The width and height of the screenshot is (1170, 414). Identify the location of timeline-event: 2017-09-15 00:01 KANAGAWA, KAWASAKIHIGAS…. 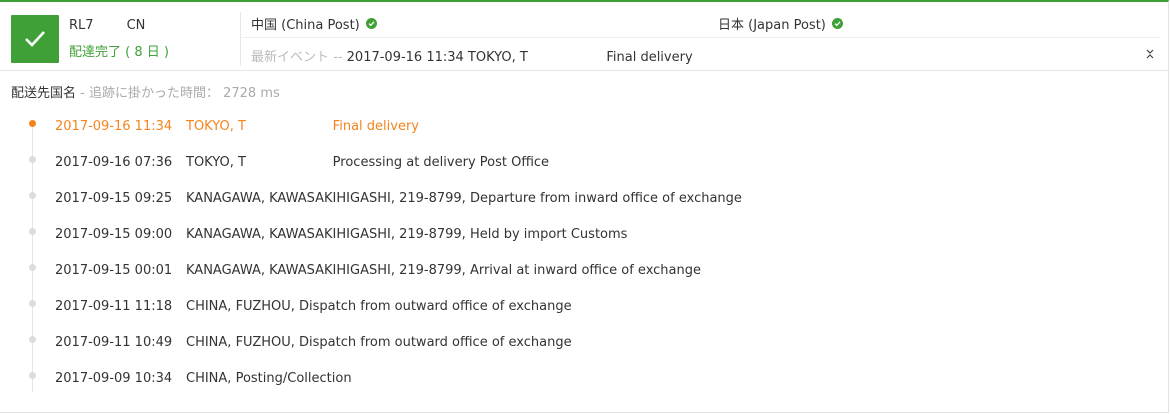
(550, 274).